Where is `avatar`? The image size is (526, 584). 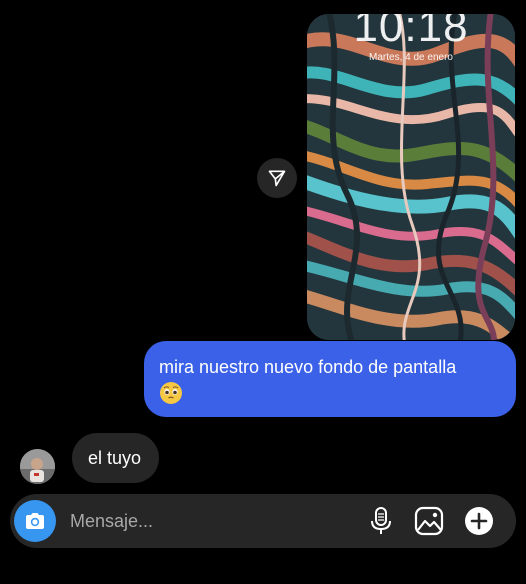
avatar is located at coordinates (37, 466).